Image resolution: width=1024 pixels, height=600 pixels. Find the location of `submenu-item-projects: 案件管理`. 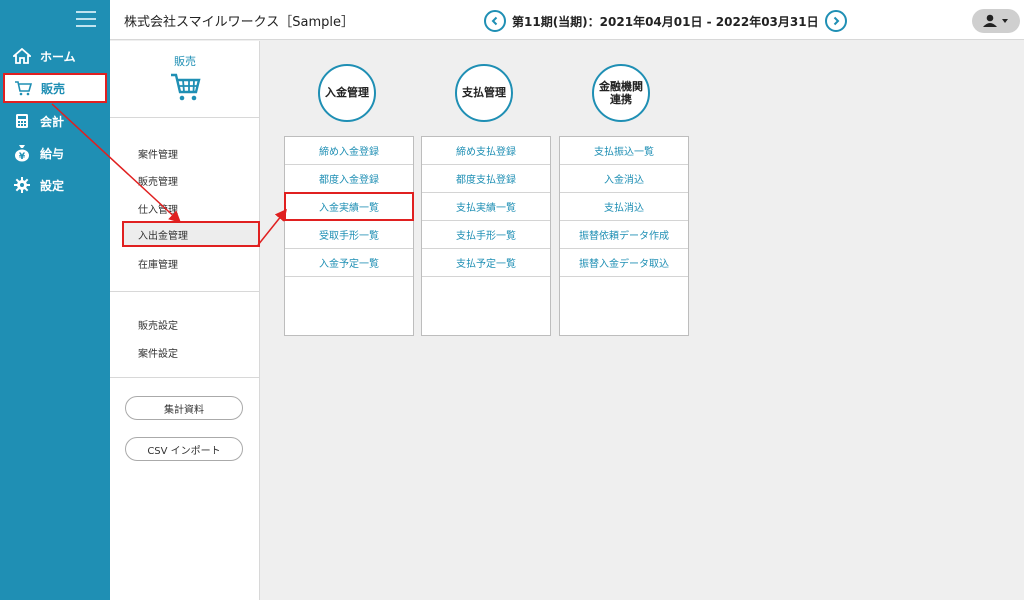

submenu-item-projects: 案件管理 is located at coordinates (158, 153).